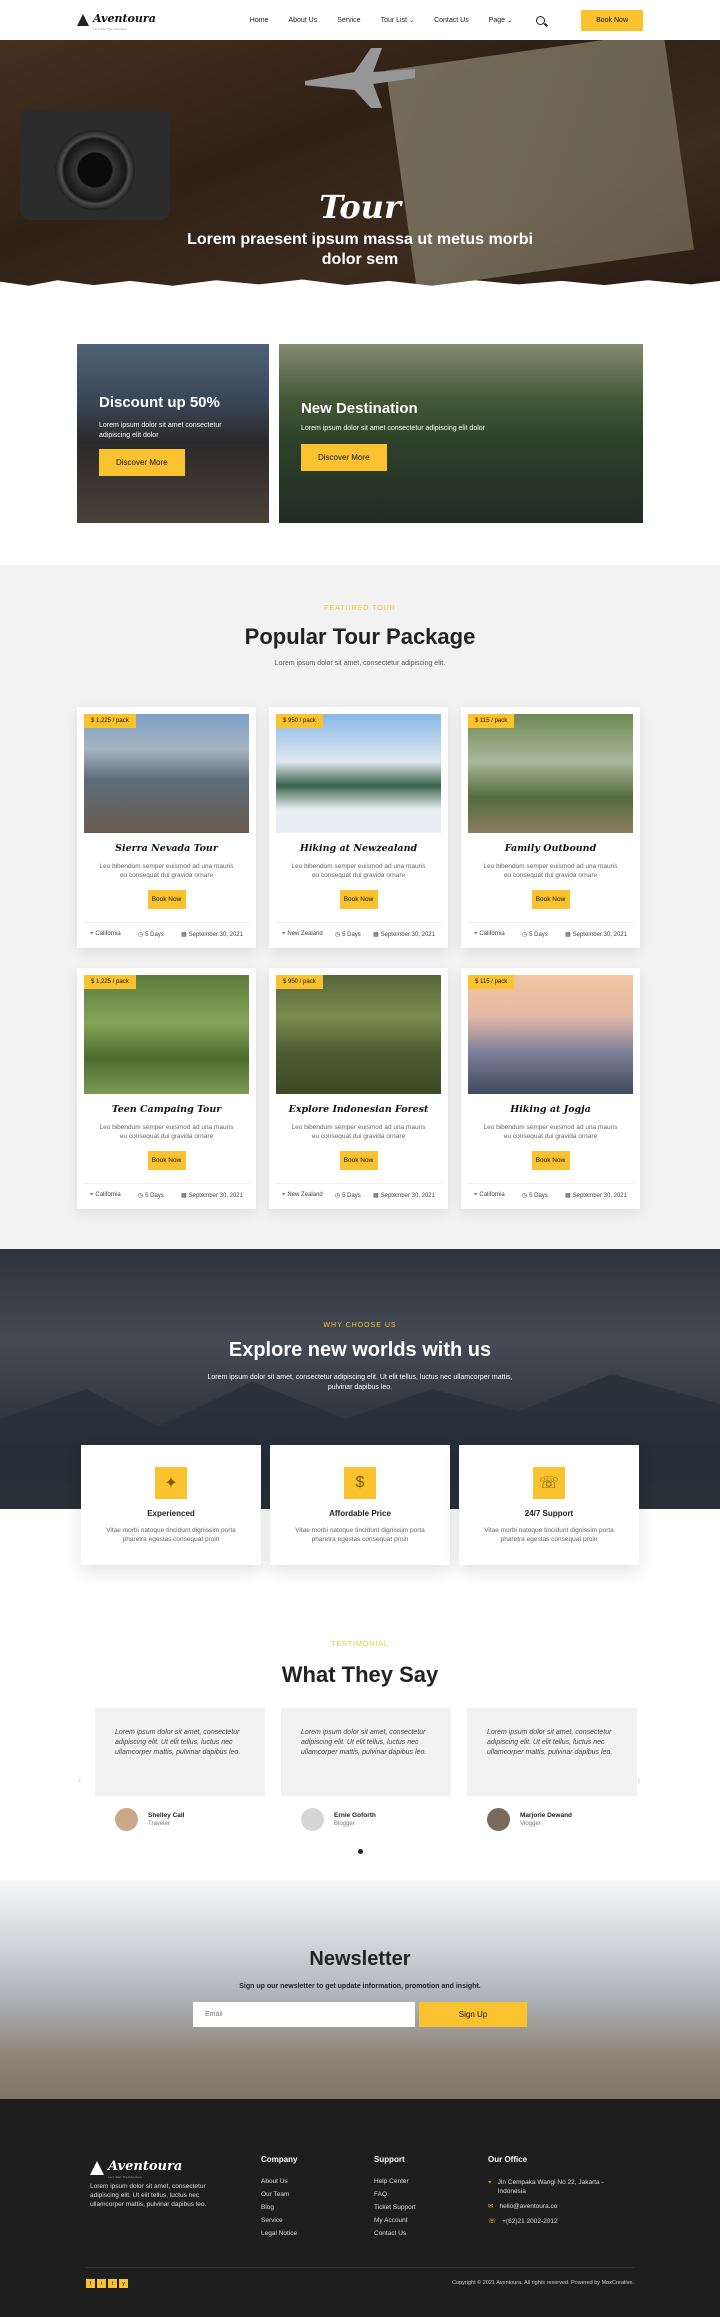 Image resolution: width=720 pixels, height=2317 pixels. I want to click on tour-duration: ◷ 5 Days, so click(348, 1195).